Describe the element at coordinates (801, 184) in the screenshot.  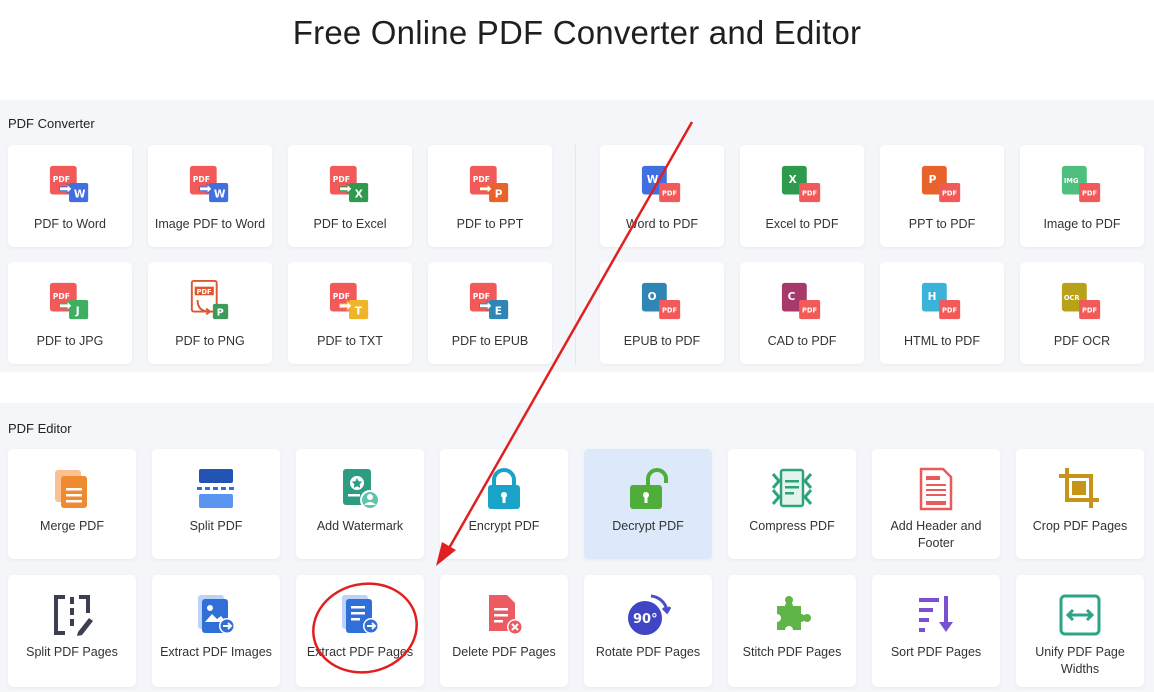
I see `excel-to-pdf-icon: X PDF` at that location.